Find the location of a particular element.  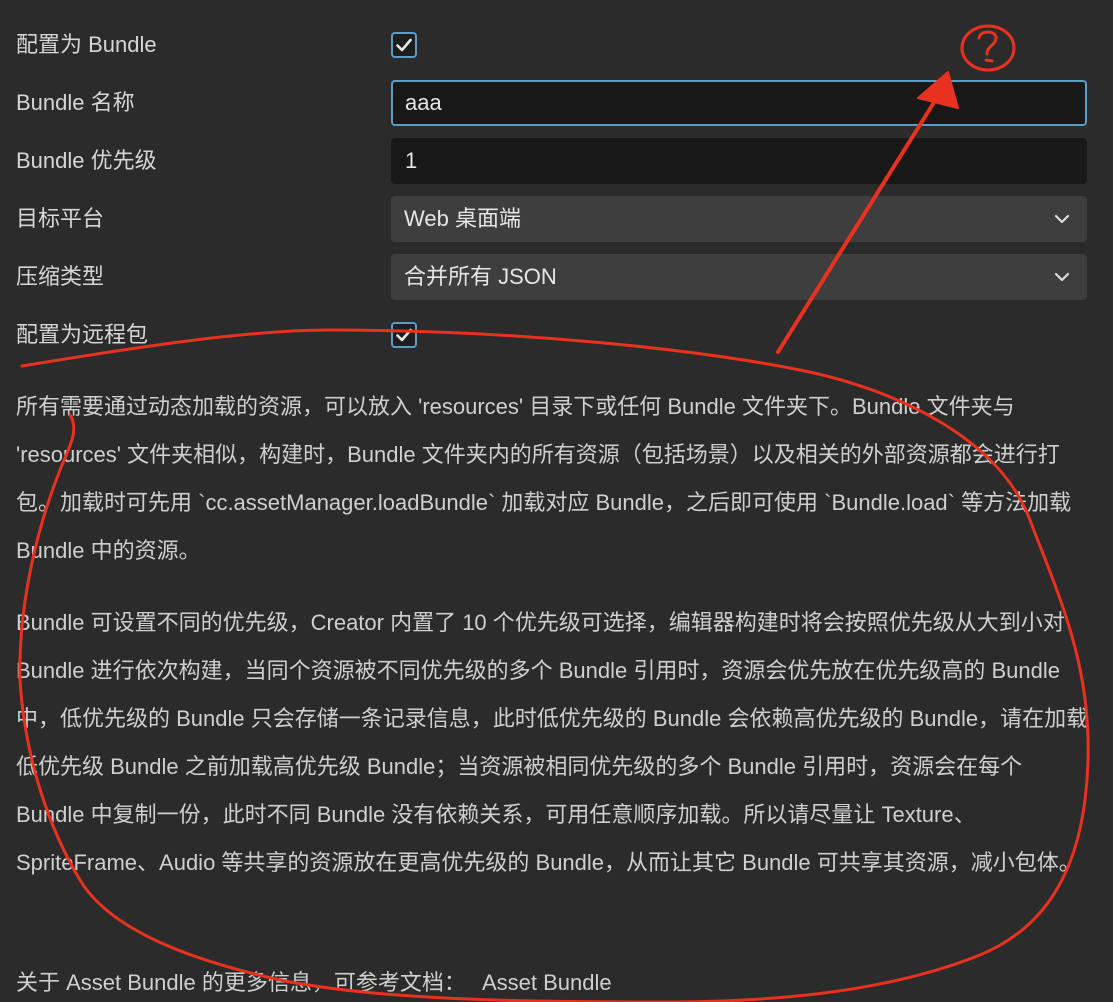

row-is-bundle: 配置为 Bundle is located at coordinates (556, 45).